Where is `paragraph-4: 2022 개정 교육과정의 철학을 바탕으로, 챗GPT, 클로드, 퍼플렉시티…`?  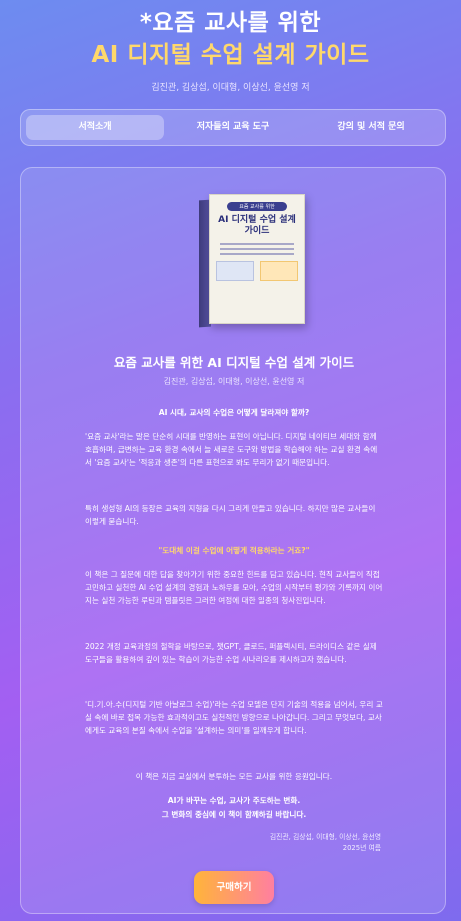
paragraph-4: 2022 개정 교육과정의 철학을 바탕으로, 챗GPT, 클로드, 퍼플렉시티… is located at coordinates (231, 653).